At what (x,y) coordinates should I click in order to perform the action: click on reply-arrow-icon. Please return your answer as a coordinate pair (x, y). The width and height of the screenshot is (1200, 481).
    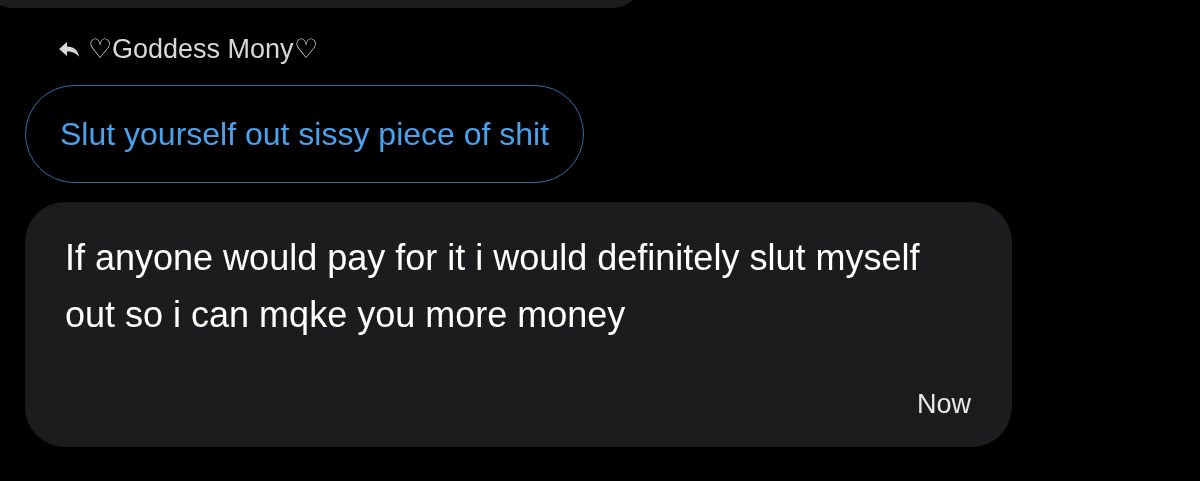
    Looking at the image, I should click on (69, 49).